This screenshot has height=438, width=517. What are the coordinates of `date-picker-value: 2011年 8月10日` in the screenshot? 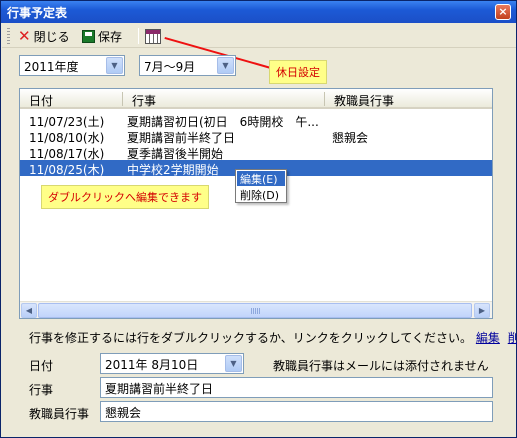 It's located at (152, 365).